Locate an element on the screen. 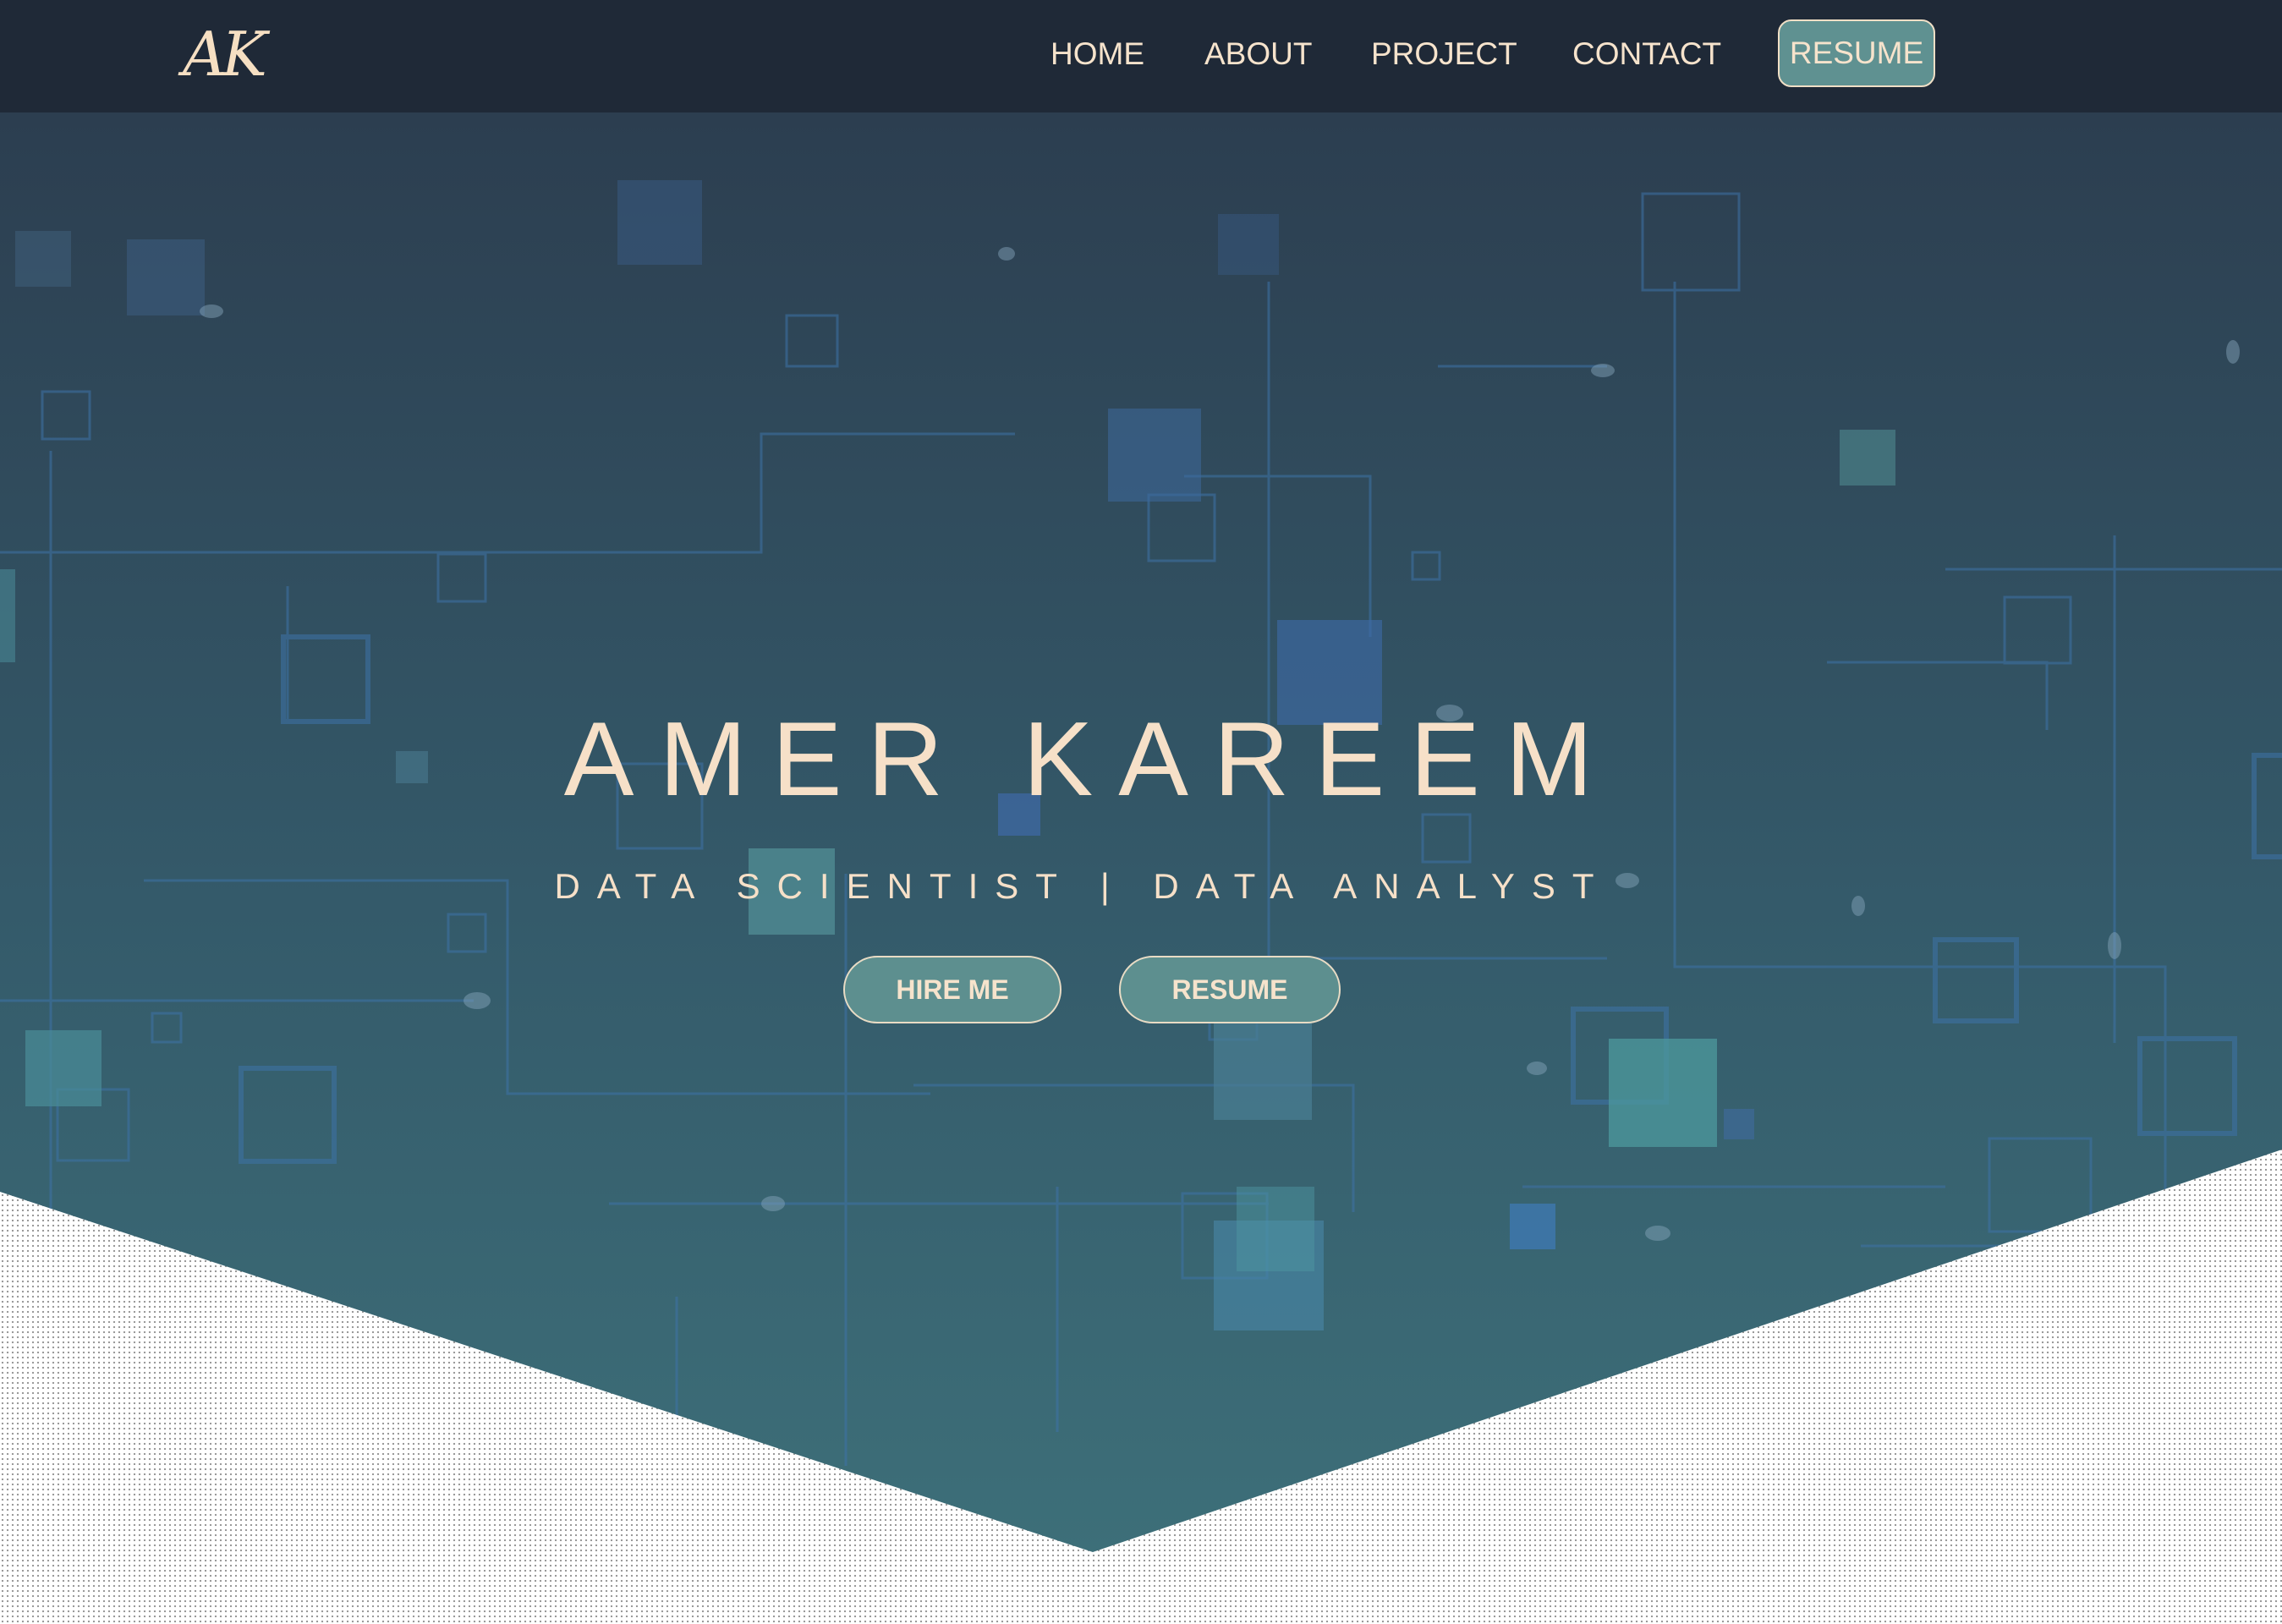  nav-home-link: HOME is located at coordinates (1097, 54).